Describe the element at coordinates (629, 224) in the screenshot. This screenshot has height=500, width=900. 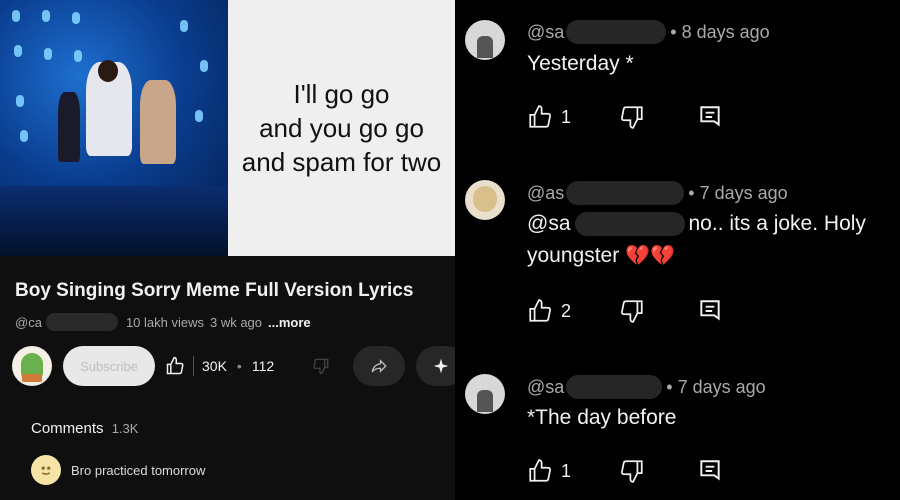
I see `redacted-mention` at that location.